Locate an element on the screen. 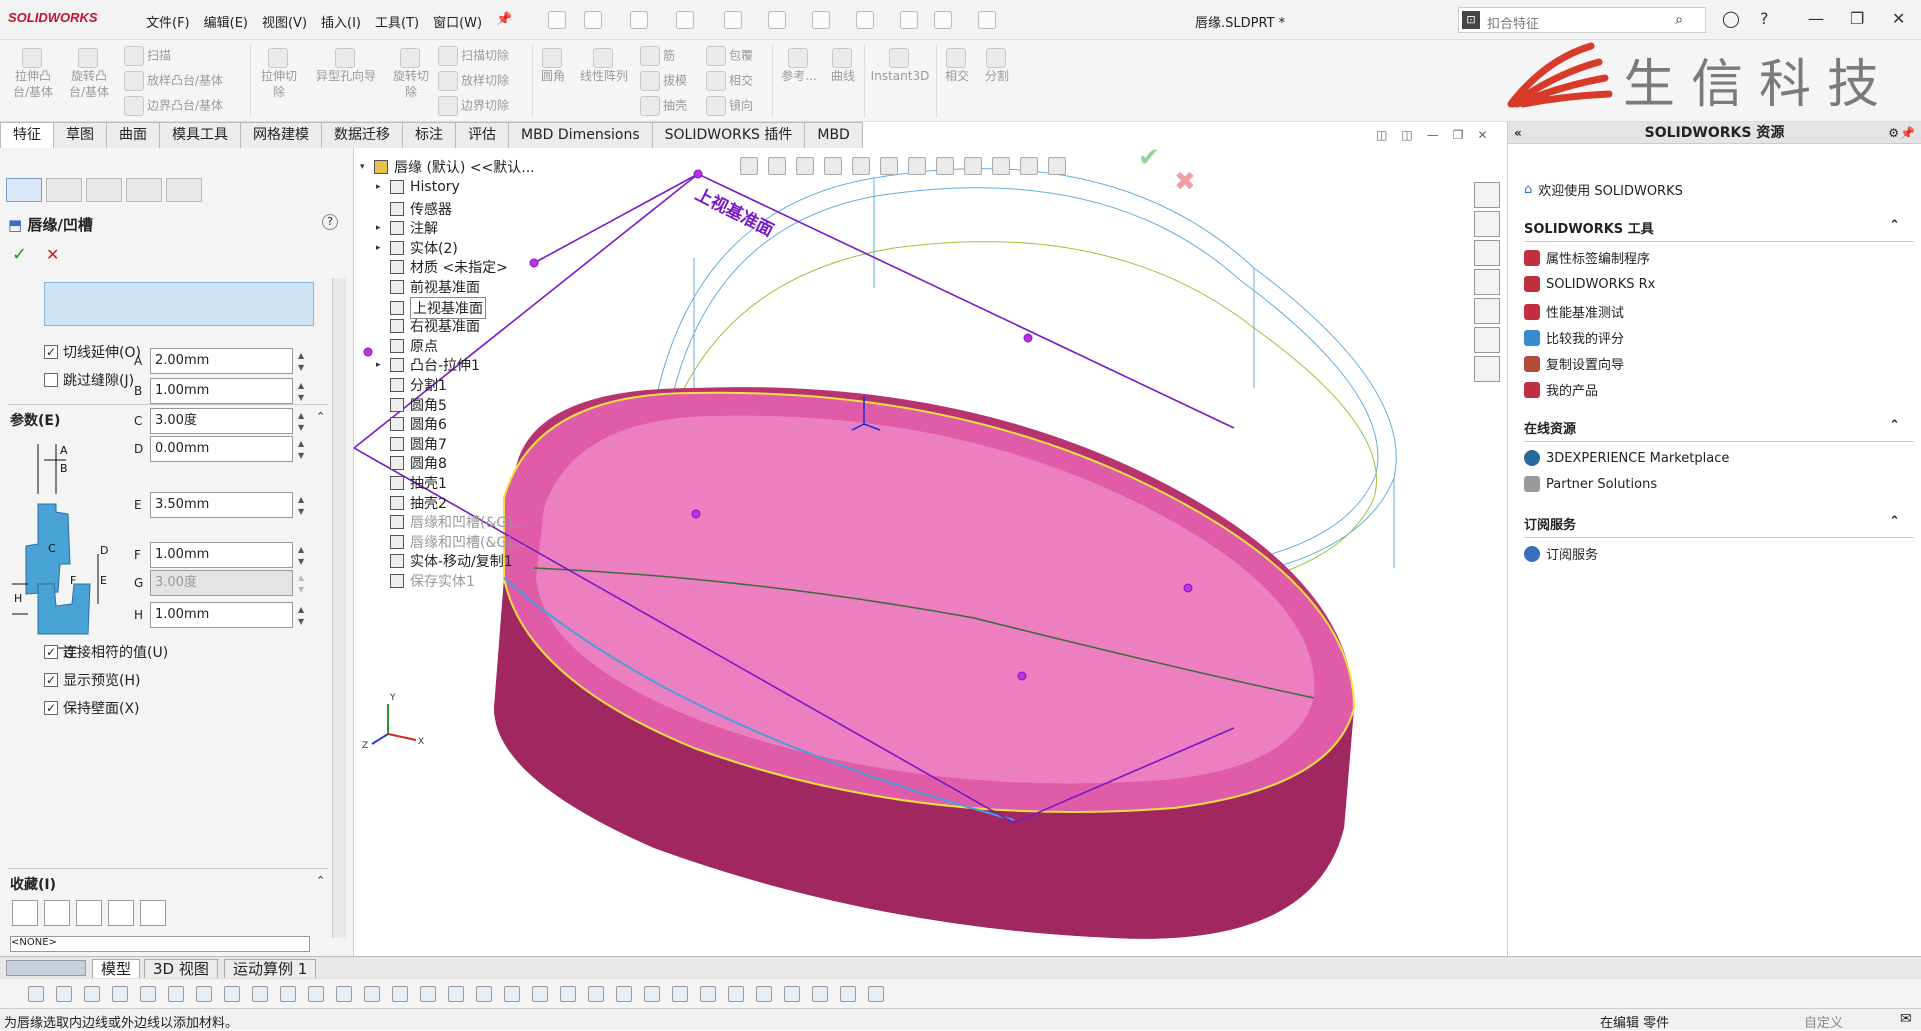 The image size is (1921, 1031). intersect-solid-tool: 相交 is located at coordinates (957, 66).